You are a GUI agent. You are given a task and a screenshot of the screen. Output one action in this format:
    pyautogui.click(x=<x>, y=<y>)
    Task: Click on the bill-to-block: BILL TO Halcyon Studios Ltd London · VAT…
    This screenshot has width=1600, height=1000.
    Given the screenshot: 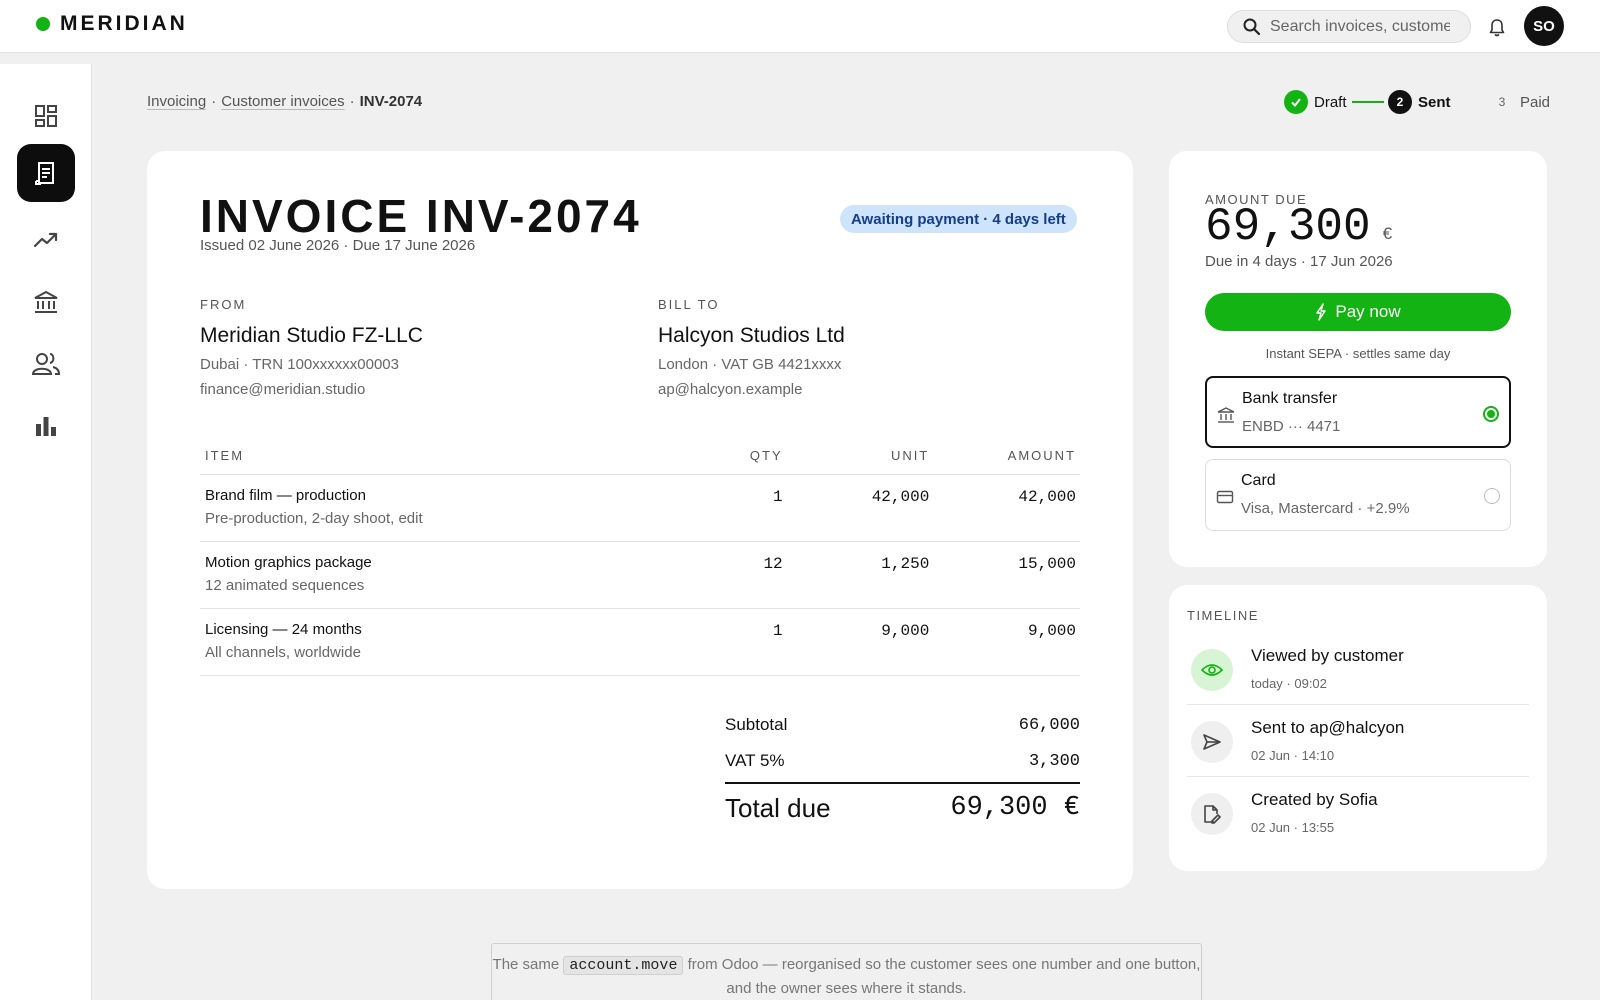 What is the action you would take?
    pyautogui.click(x=858, y=347)
    